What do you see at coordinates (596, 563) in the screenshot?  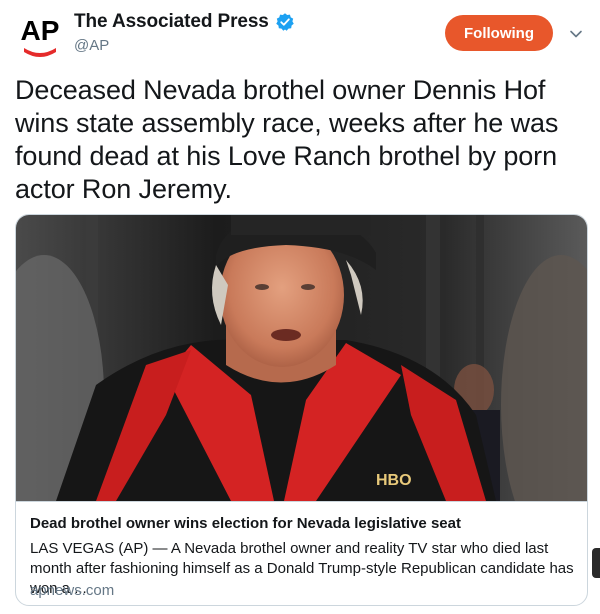 I see `side-tab` at bounding box center [596, 563].